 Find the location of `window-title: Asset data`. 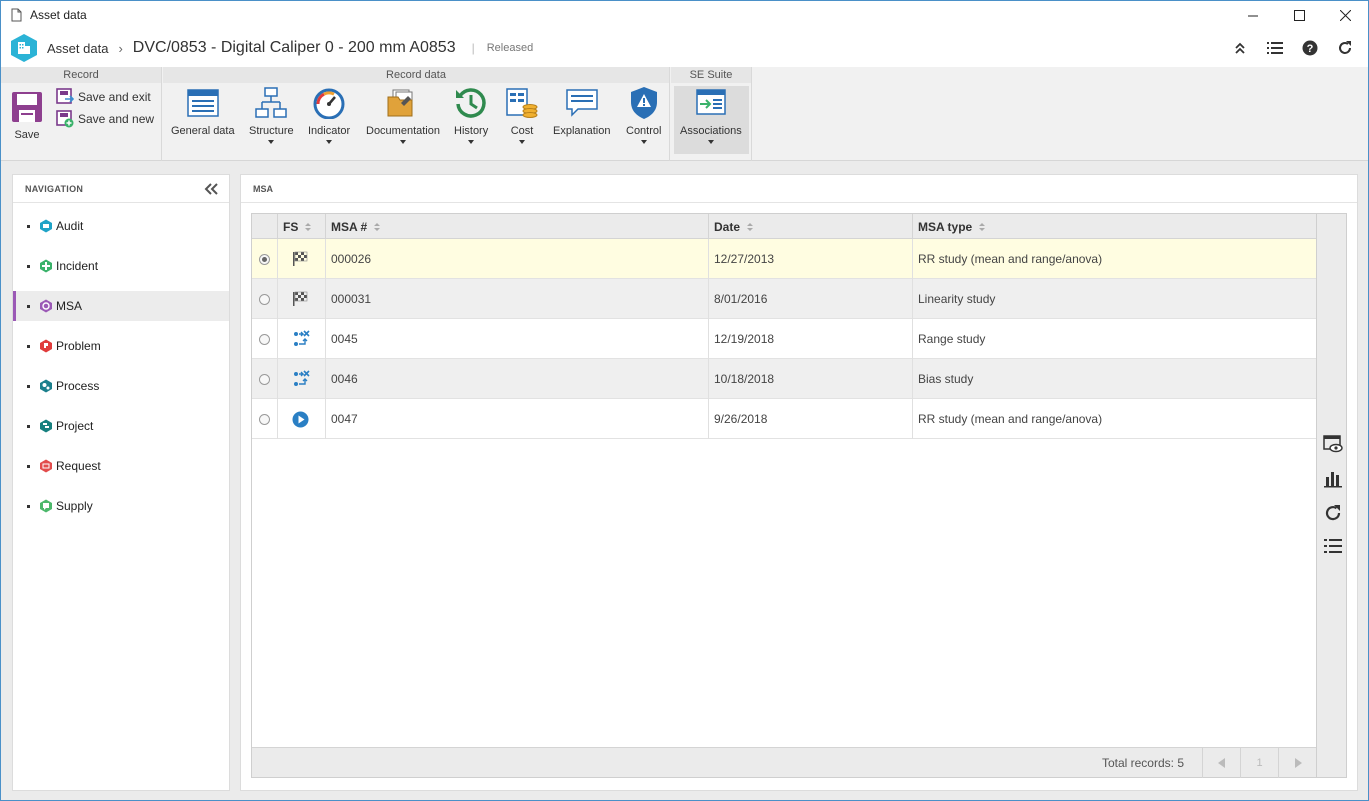

window-title: Asset data is located at coordinates (58, 15).